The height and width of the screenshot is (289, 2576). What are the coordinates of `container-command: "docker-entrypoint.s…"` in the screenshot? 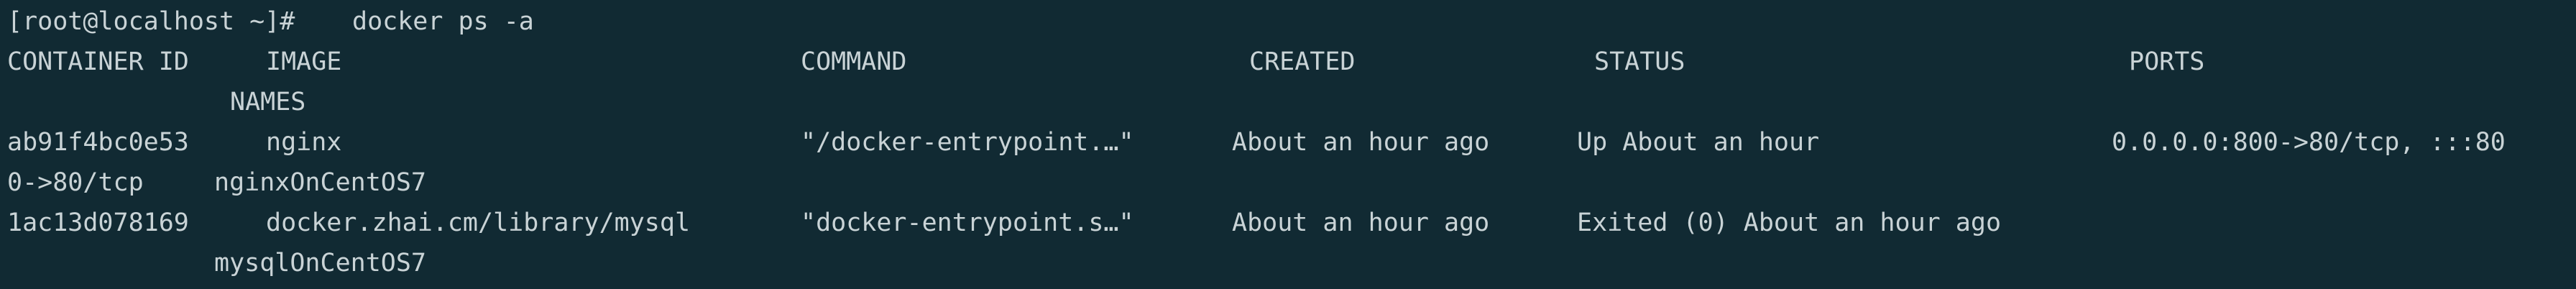 It's located at (967, 222).